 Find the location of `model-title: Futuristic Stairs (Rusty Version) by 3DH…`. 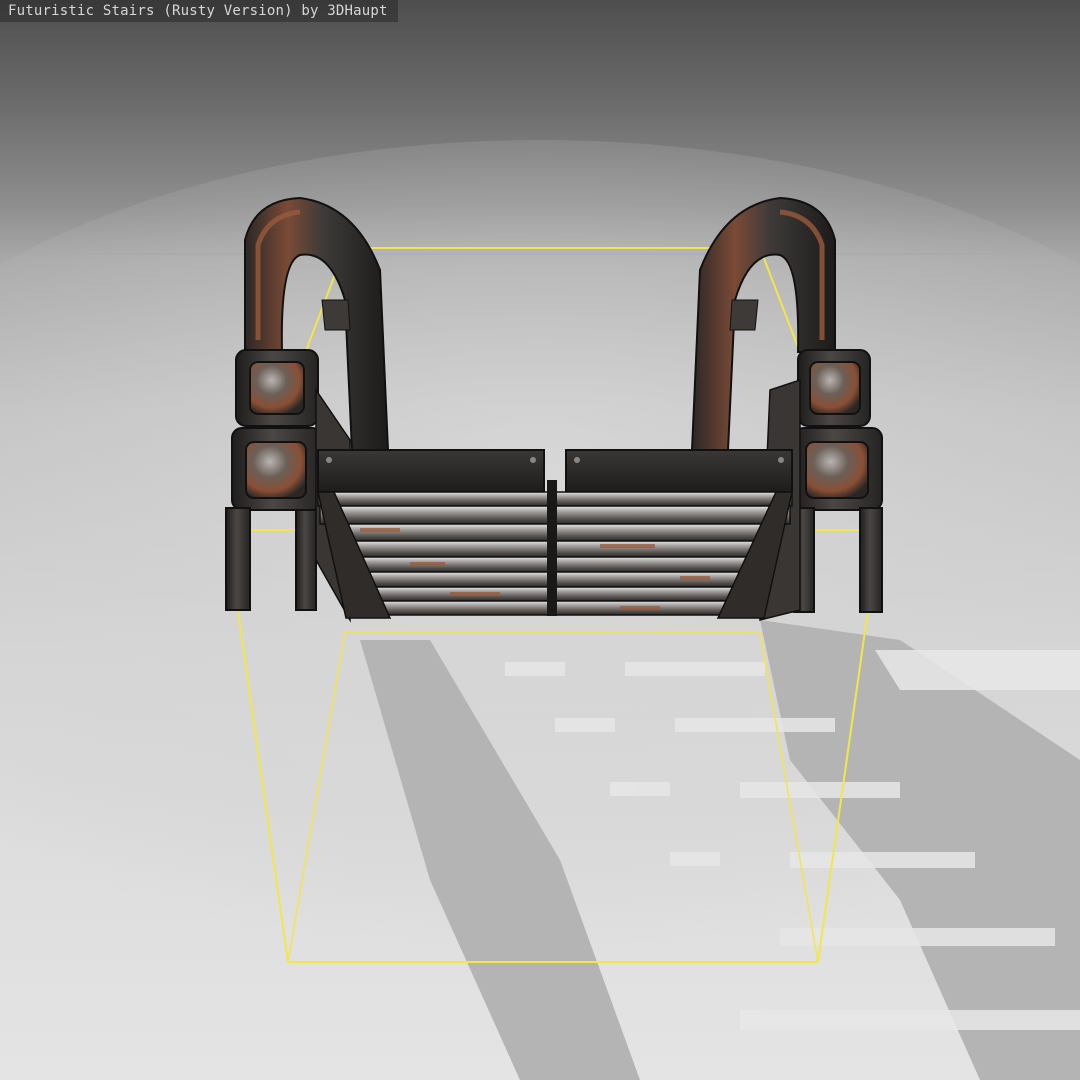

model-title: Futuristic Stairs (Rusty Version) by 3DH… is located at coordinates (199, 11).